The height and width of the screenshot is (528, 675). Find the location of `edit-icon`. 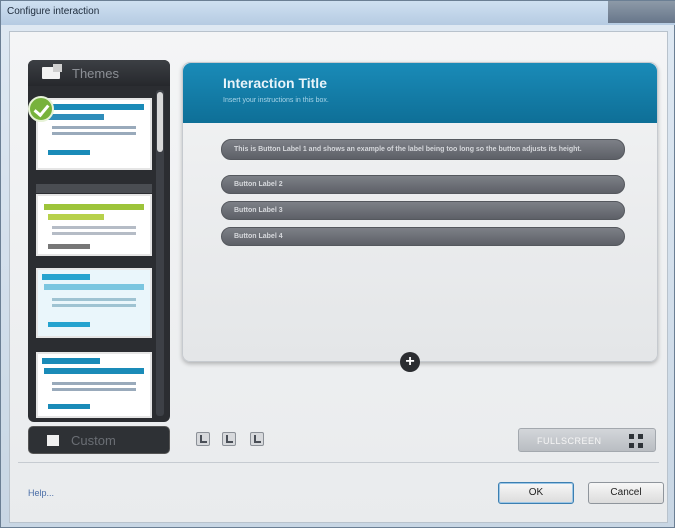

edit-icon is located at coordinates (203, 439).